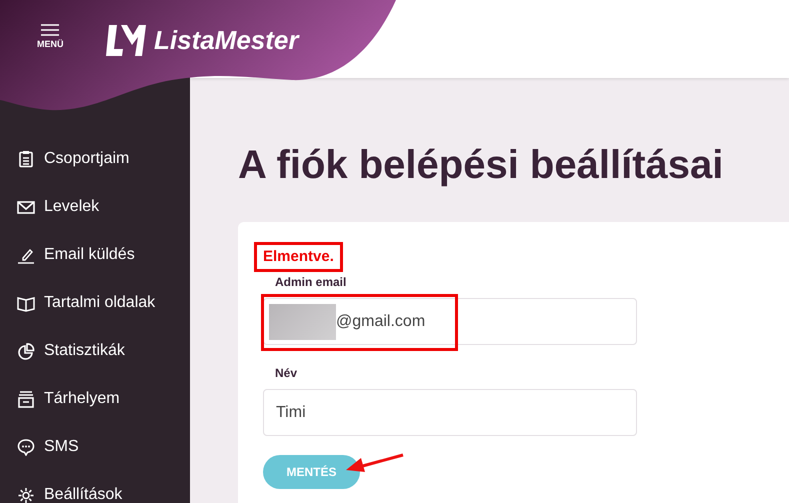  Describe the element at coordinates (26, 255) in the screenshot. I see `pencil-icon` at that location.